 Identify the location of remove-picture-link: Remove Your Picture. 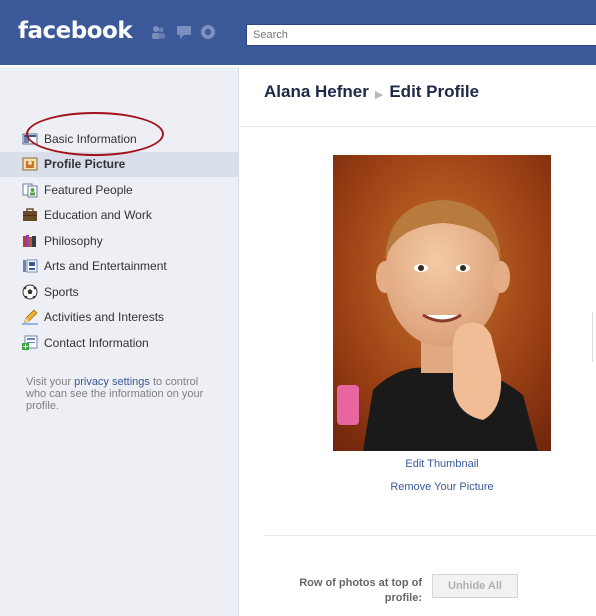
(442, 487).